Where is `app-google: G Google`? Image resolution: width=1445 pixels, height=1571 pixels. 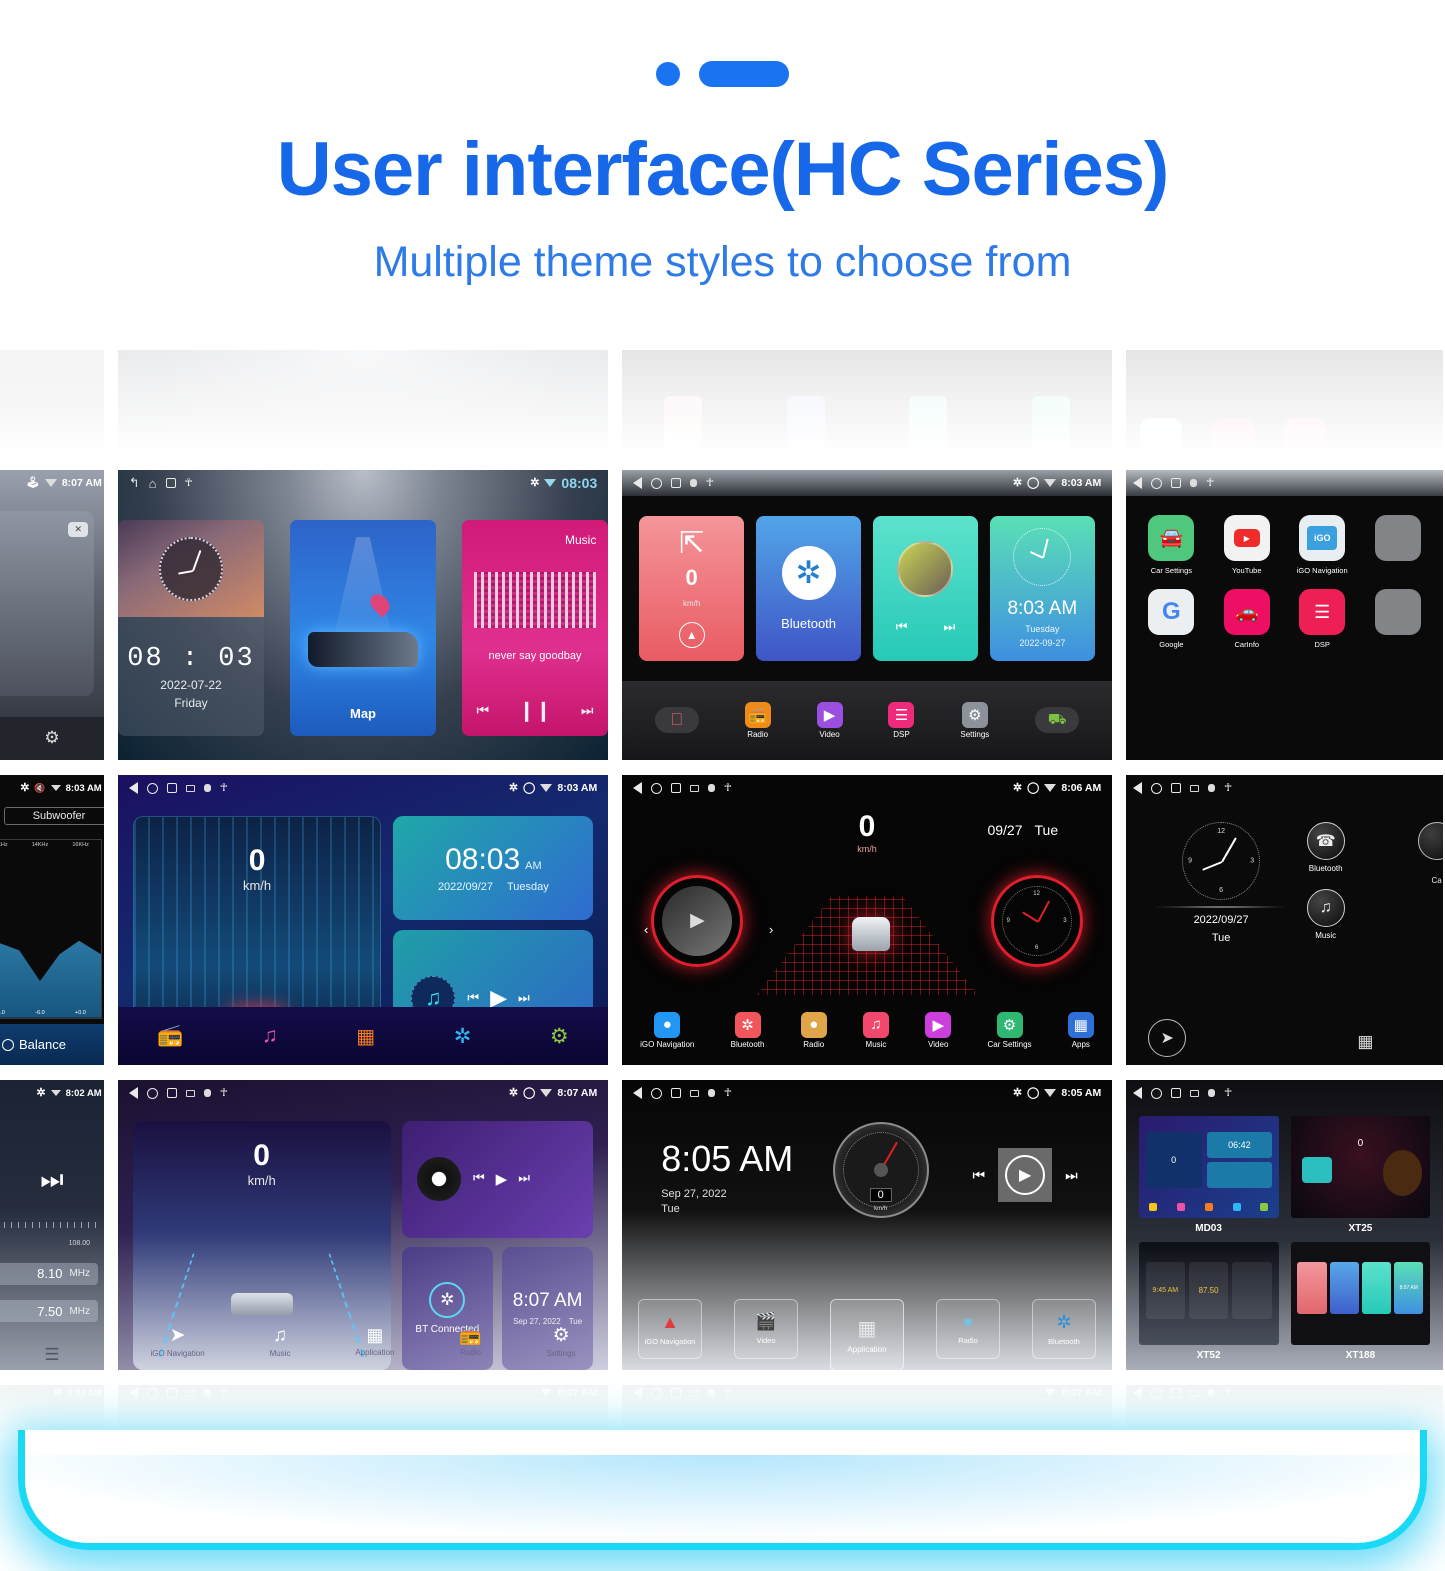 app-google: G Google is located at coordinates (1171, 619).